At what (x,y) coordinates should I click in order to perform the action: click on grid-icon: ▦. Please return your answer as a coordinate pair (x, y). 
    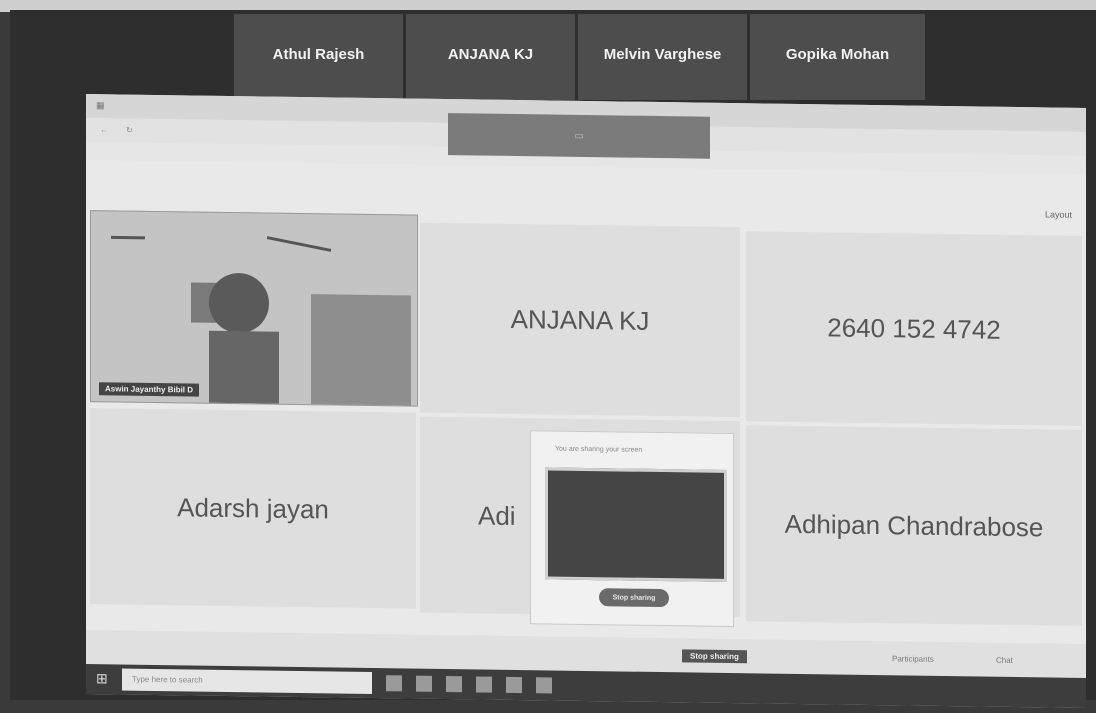
    Looking at the image, I should click on (100, 105).